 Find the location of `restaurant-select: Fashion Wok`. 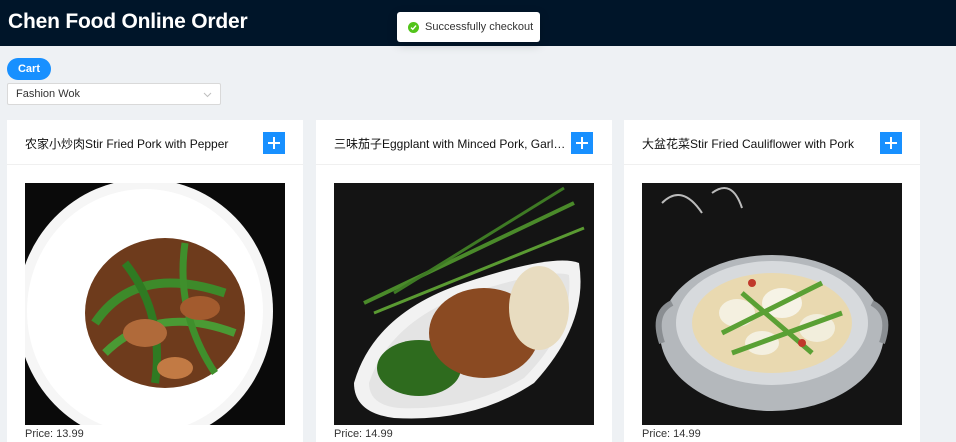

restaurant-select: Fashion Wok is located at coordinates (114, 94).